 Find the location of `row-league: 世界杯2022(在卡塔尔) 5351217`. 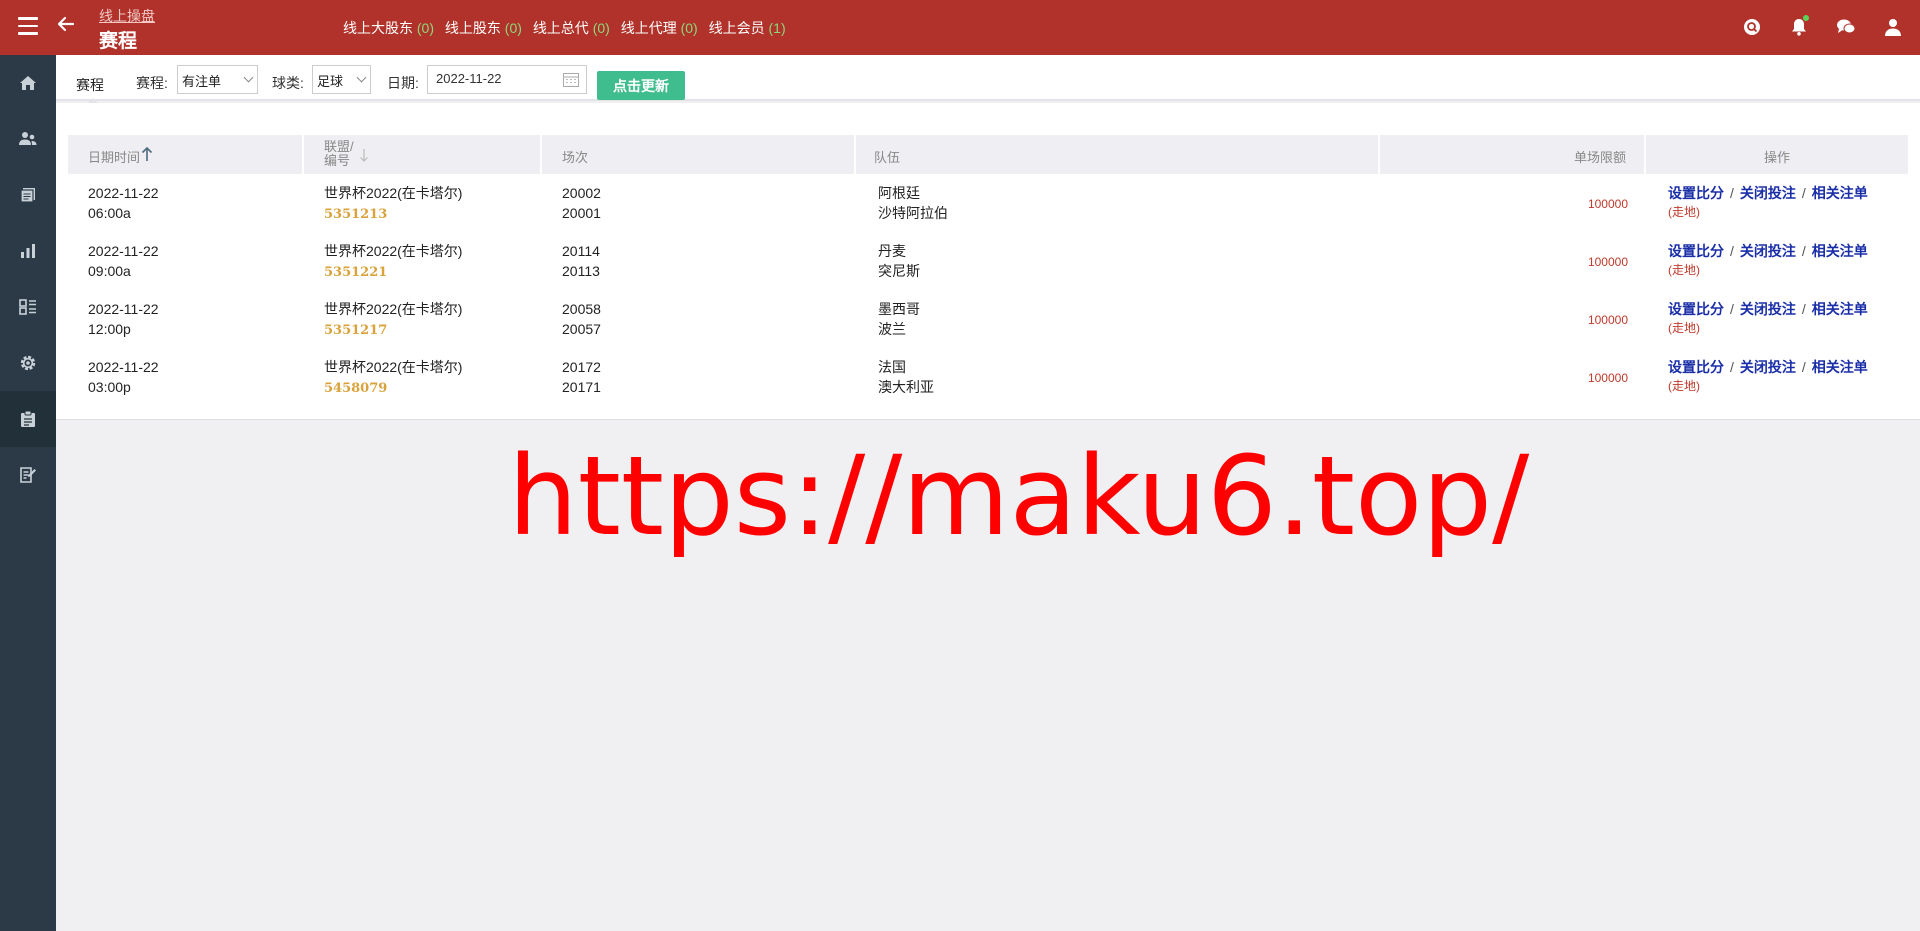

row-league: 世界杯2022(在卡塔尔) 5351217 is located at coordinates (393, 319).